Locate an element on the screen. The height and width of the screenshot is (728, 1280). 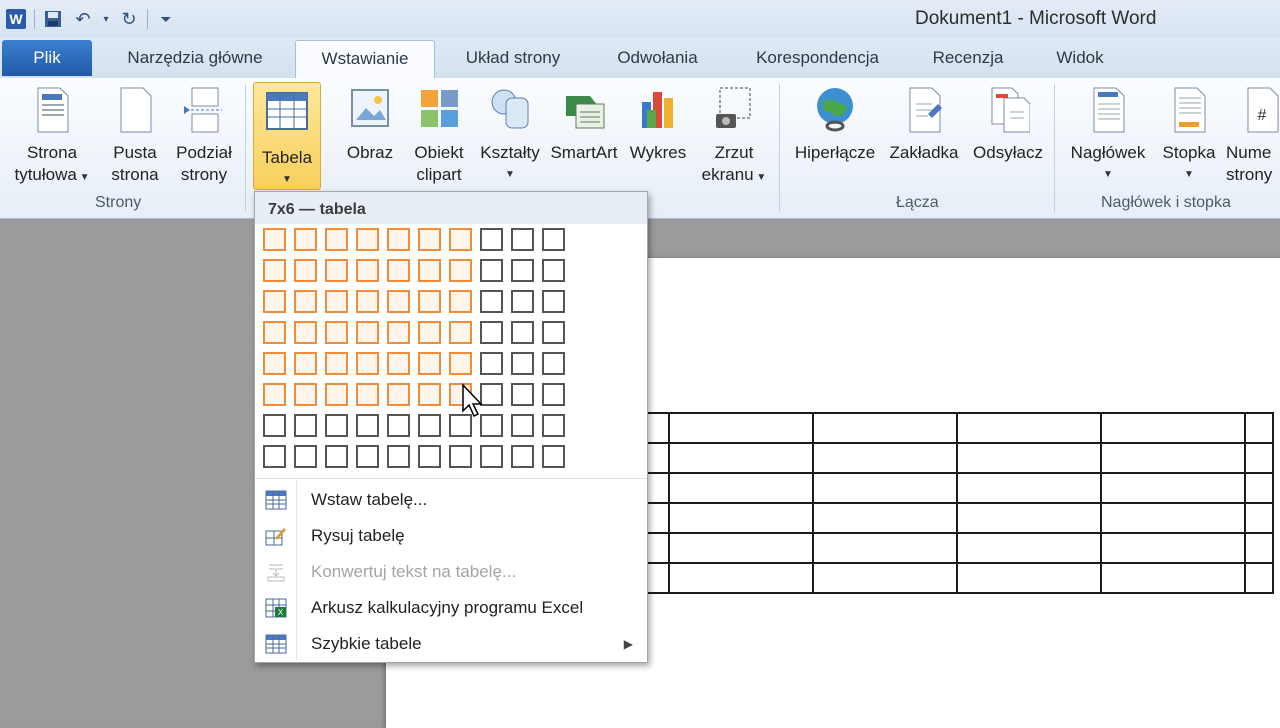
undo-dropdown-icon: ▾ is located at coordinates (106, 19).